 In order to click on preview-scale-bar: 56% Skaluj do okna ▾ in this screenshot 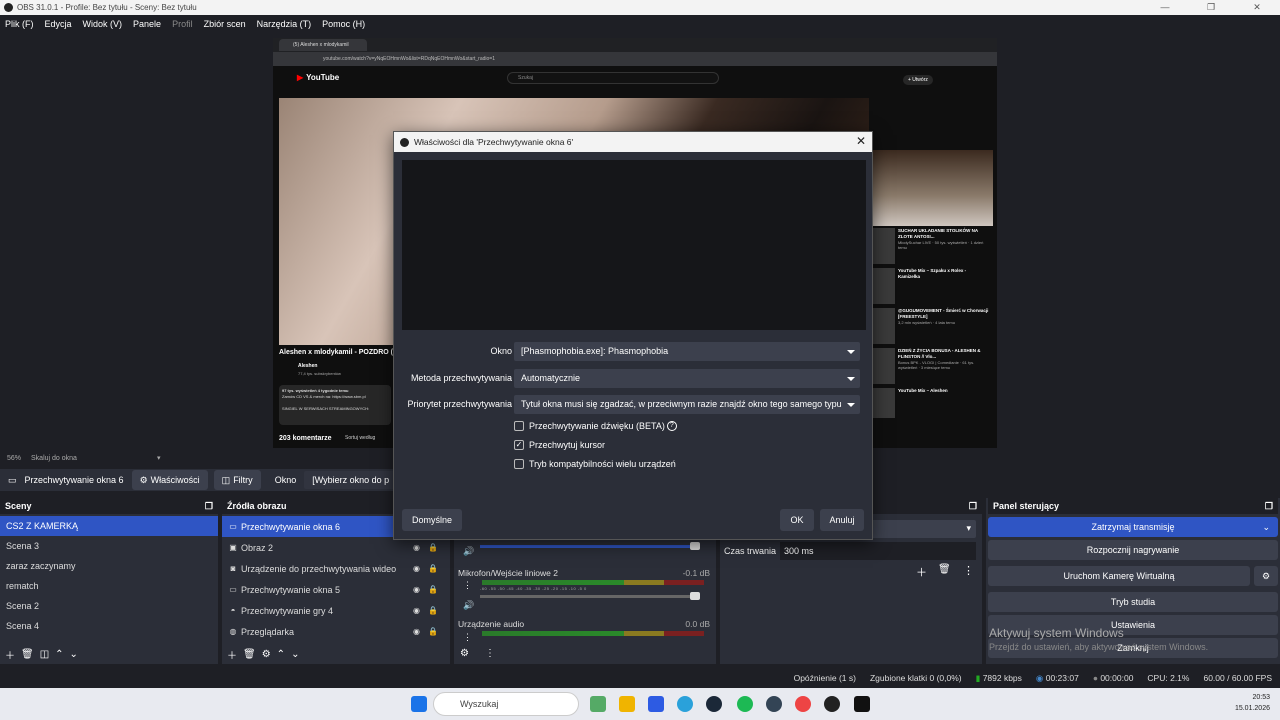, I will do `click(140, 458)`.